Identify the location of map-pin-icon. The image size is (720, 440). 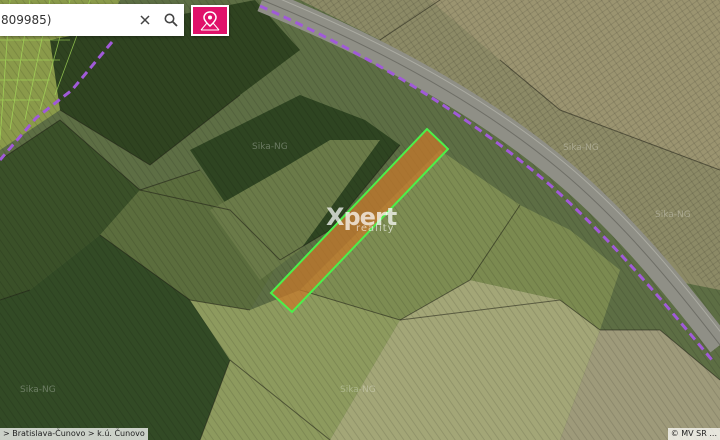
(210, 20).